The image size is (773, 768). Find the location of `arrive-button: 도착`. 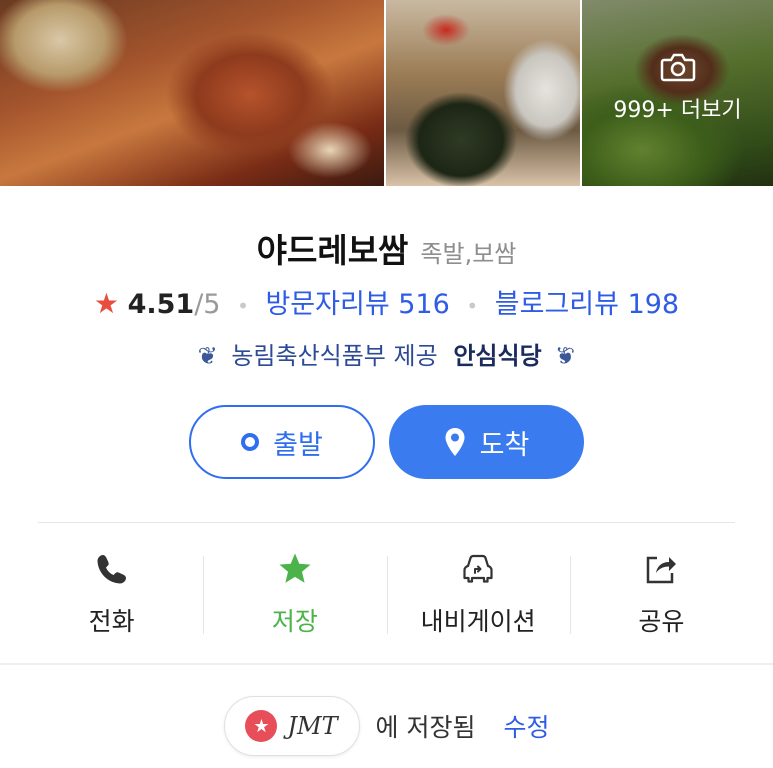

arrive-button: 도착 is located at coordinates (486, 442).